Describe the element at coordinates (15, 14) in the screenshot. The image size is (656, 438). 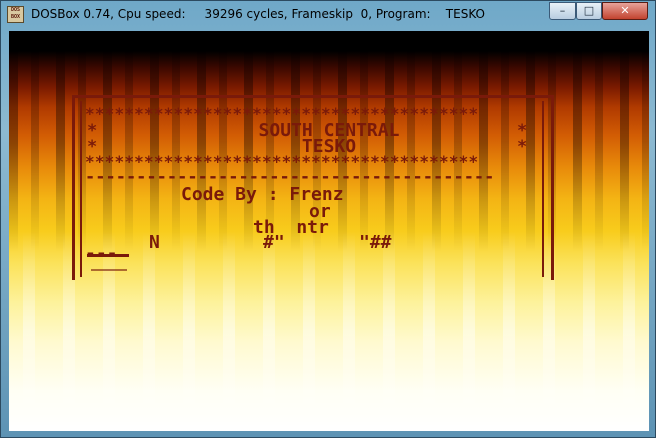
I see `dosbox-app-icon: DOS BOX` at that location.